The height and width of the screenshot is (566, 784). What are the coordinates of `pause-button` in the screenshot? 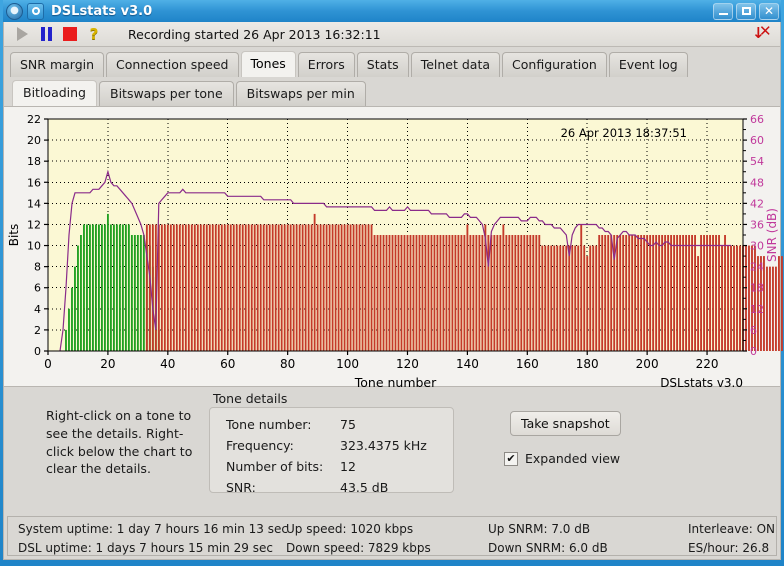 It's located at (46, 34).